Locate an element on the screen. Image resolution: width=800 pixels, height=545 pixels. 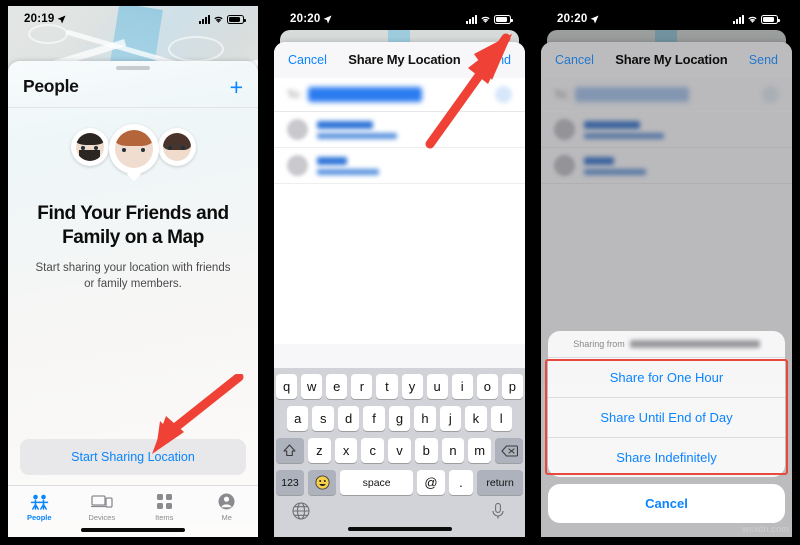
key-a: a is located at coordinates (298, 418).